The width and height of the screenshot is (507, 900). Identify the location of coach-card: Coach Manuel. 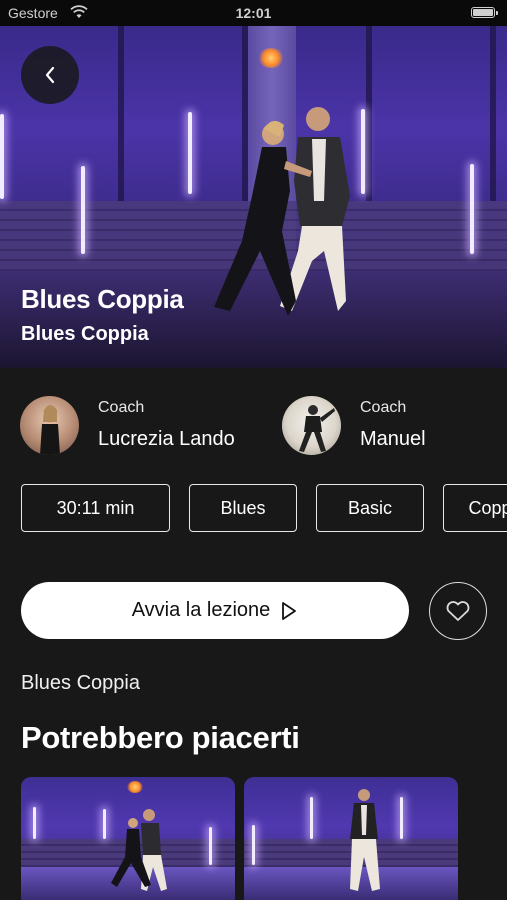
(394, 426).